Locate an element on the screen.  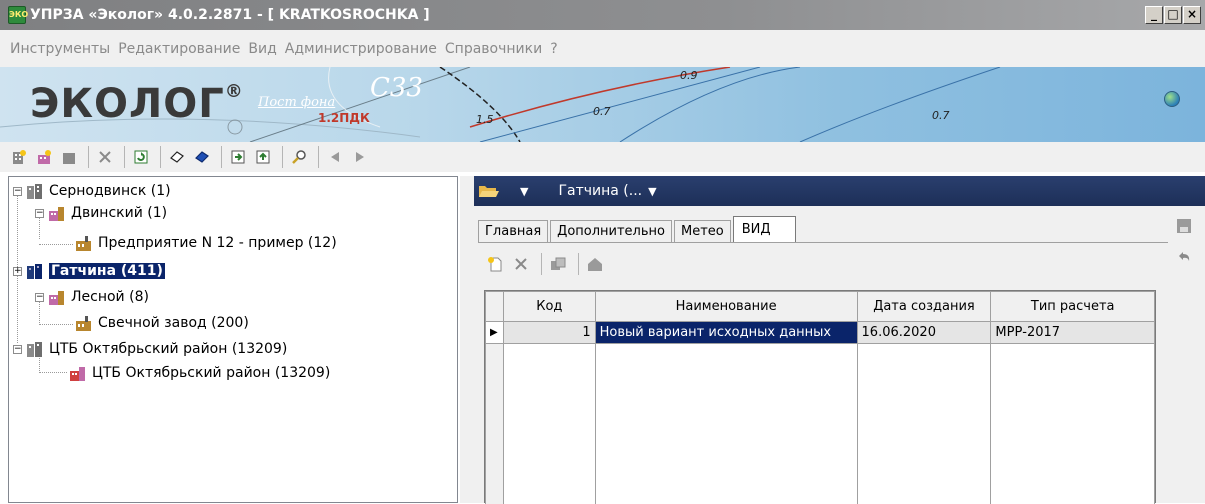
add-district-icon is located at coordinates (44, 157).